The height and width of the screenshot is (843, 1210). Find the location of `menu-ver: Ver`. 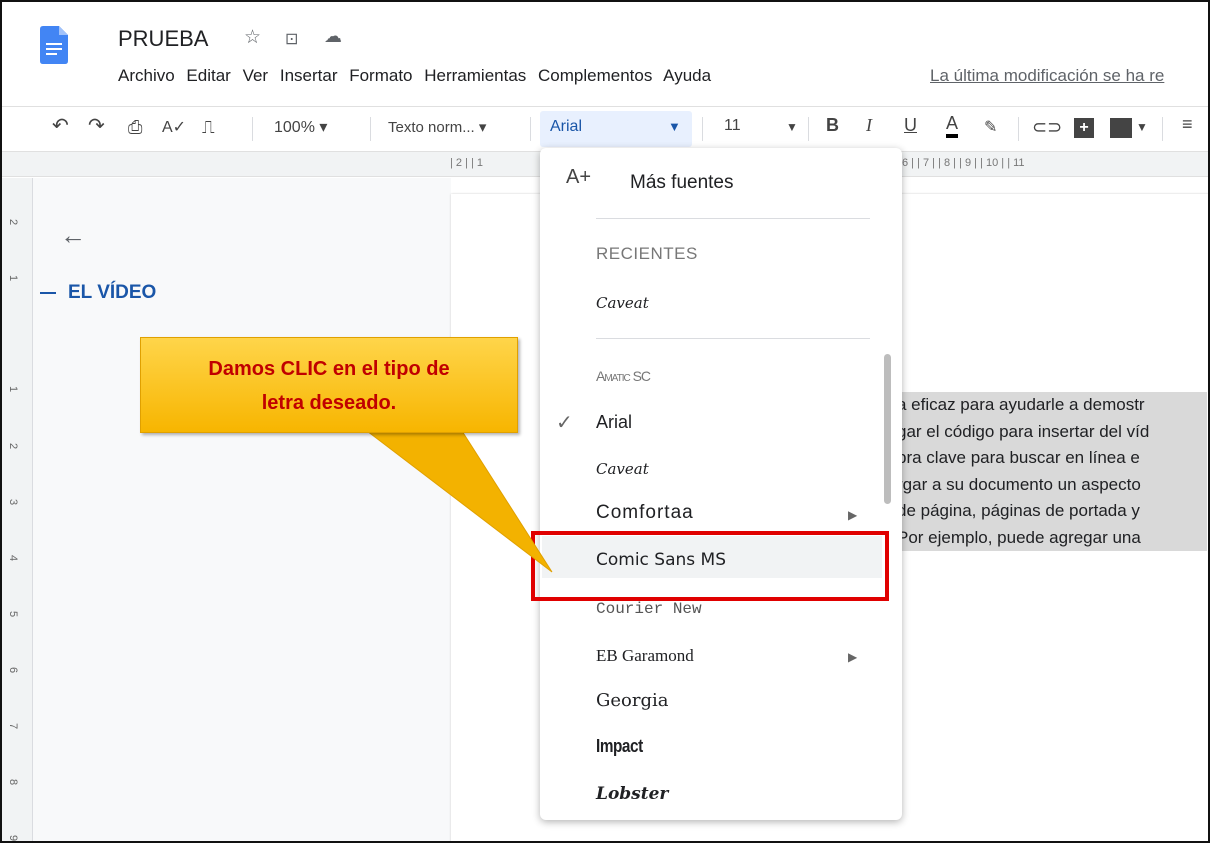

menu-ver: Ver is located at coordinates (256, 75).